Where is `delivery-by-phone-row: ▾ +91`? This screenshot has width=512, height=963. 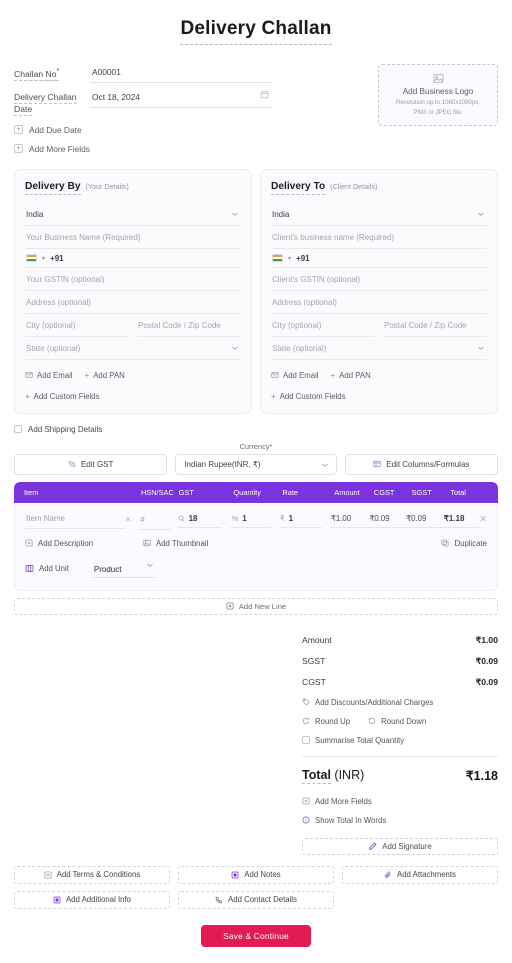 delivery-by-phone-row: ▾ +91 is located at coordinates (133, 258).